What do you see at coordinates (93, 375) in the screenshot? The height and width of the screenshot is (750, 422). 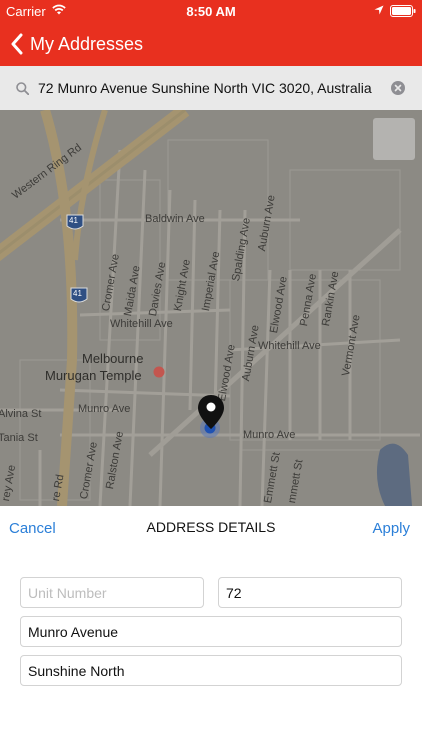 I see `map-label-temple-line2: Murugan Temple` at bounding box center [93, 375].